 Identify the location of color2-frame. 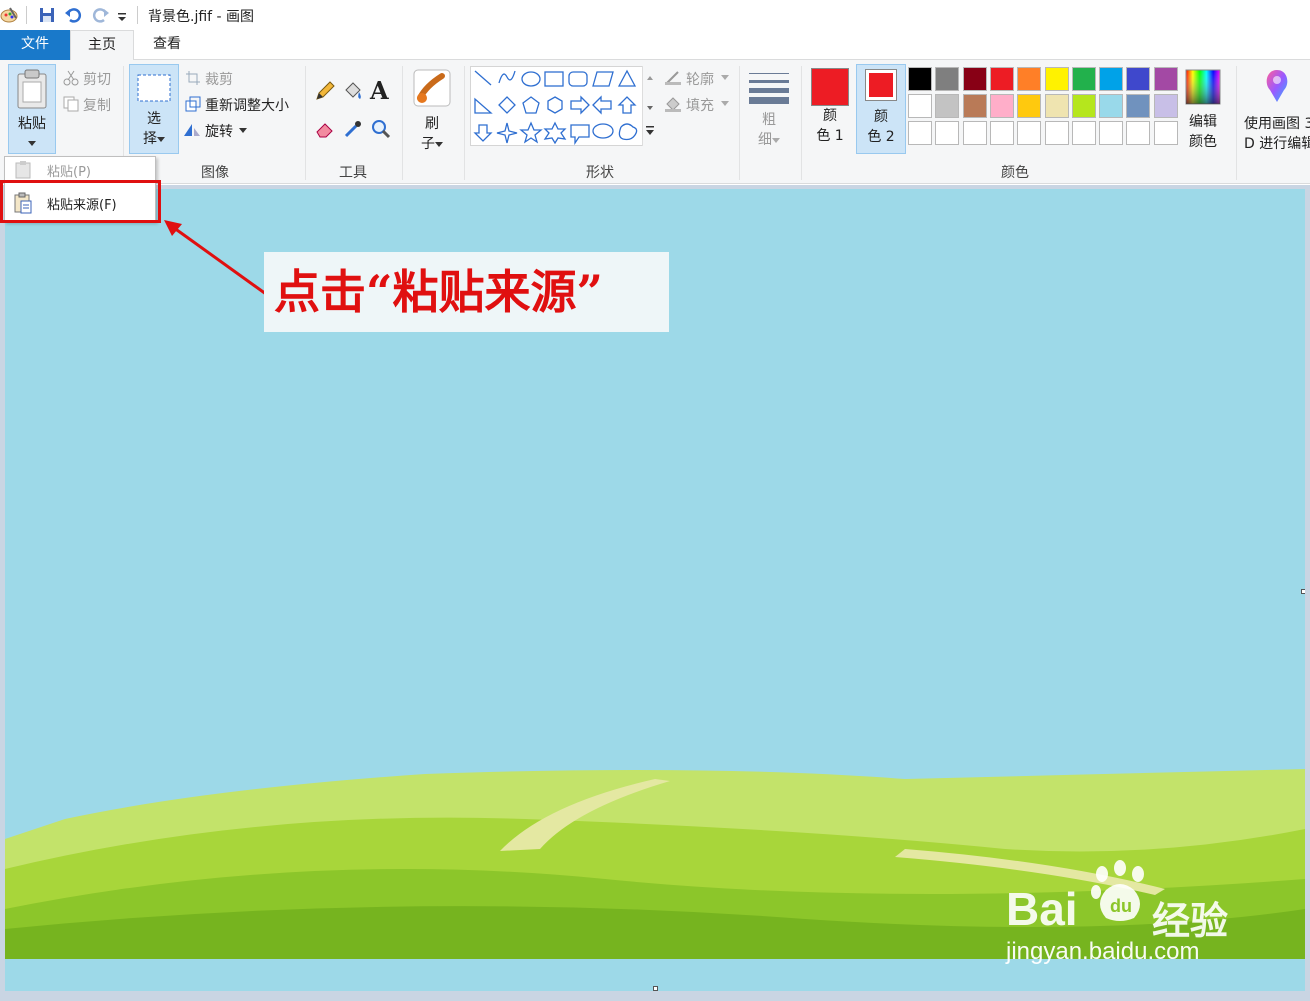
(881, 85).